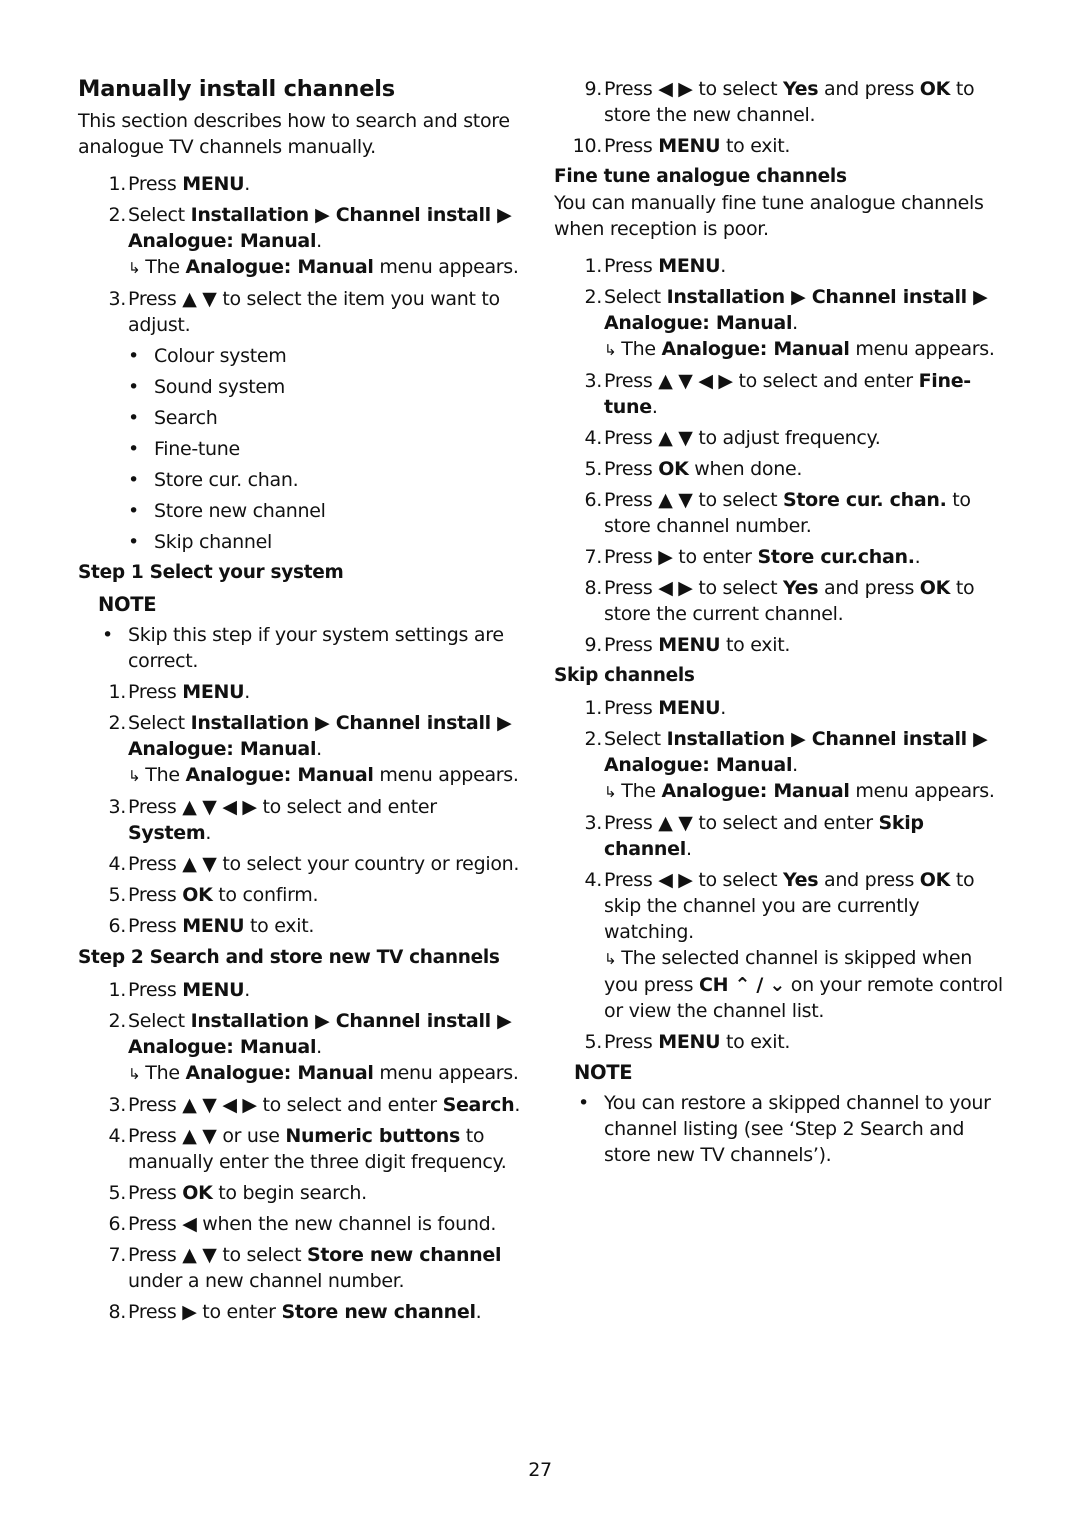 This screenshot has height=1527, width=1080. Describe the element at coordinates (603, 1072) in the screenshot. I see `skip-note-label: NOTE` at that location.